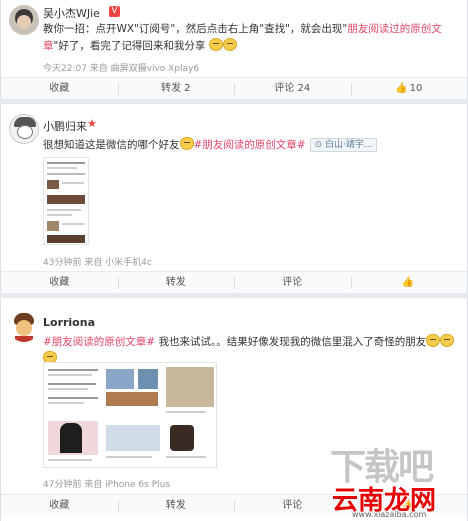 This screenshot has width=468, height=521. I want to click on star-icon: ★, so click(92, 123).